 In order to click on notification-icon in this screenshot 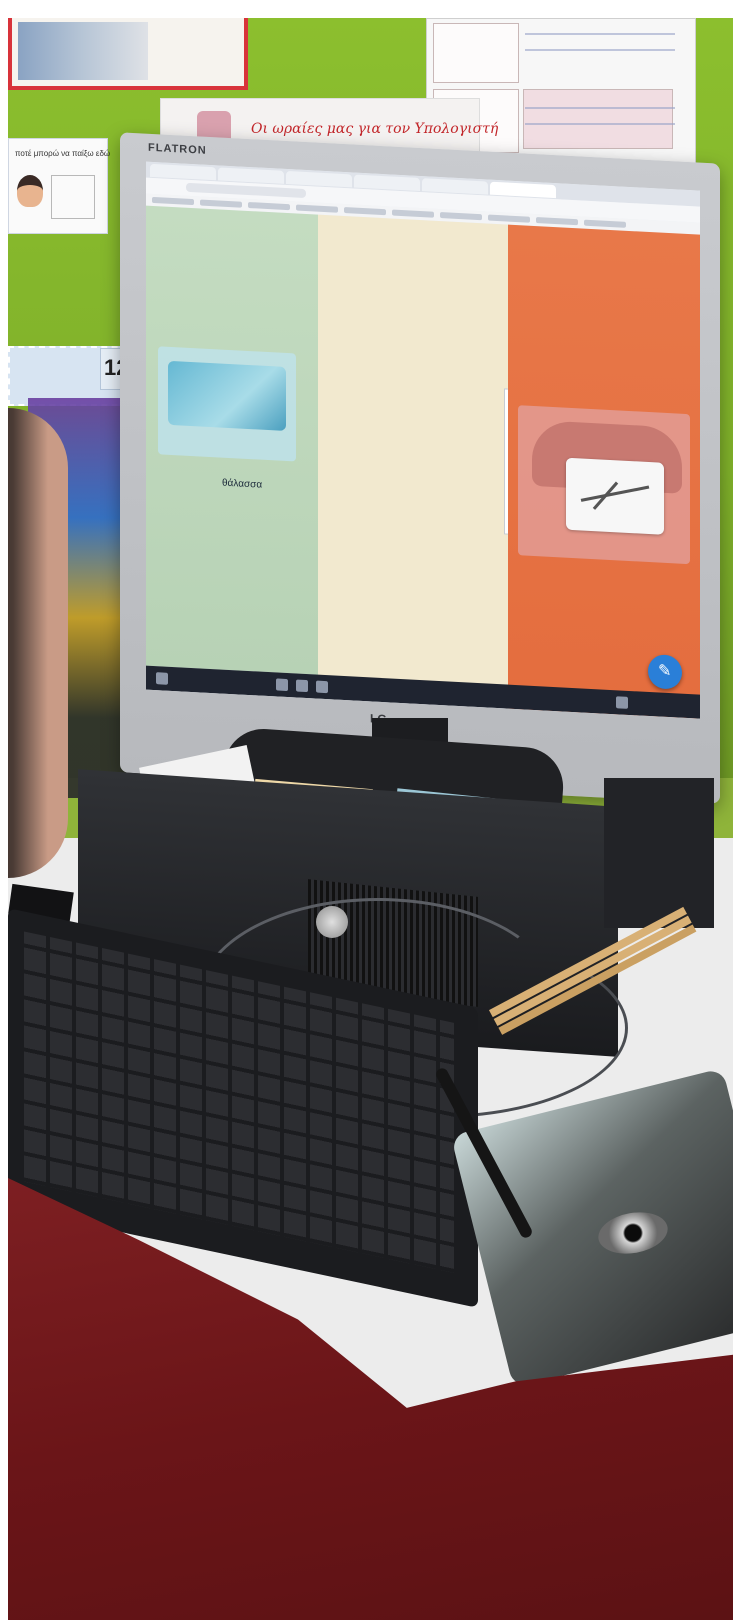, I will do `click(622, 702)`.